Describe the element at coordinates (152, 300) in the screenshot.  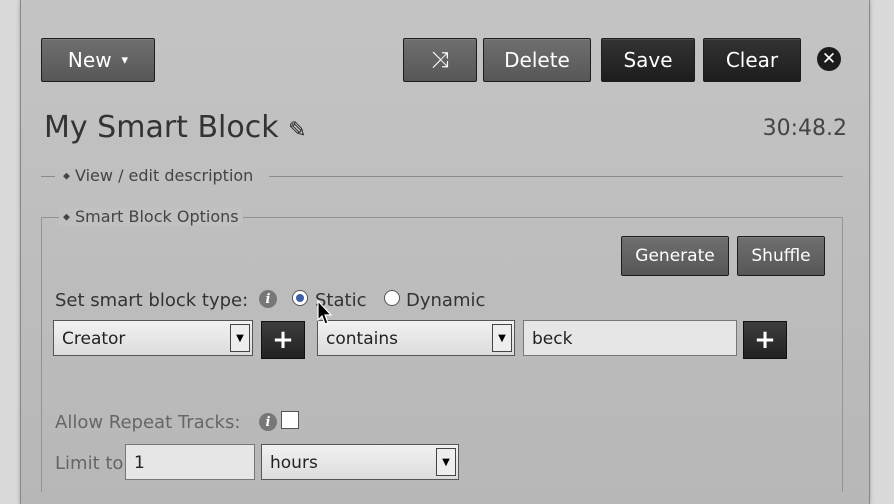
I see `smart-block-type-label: Set smart block type:` at that location.